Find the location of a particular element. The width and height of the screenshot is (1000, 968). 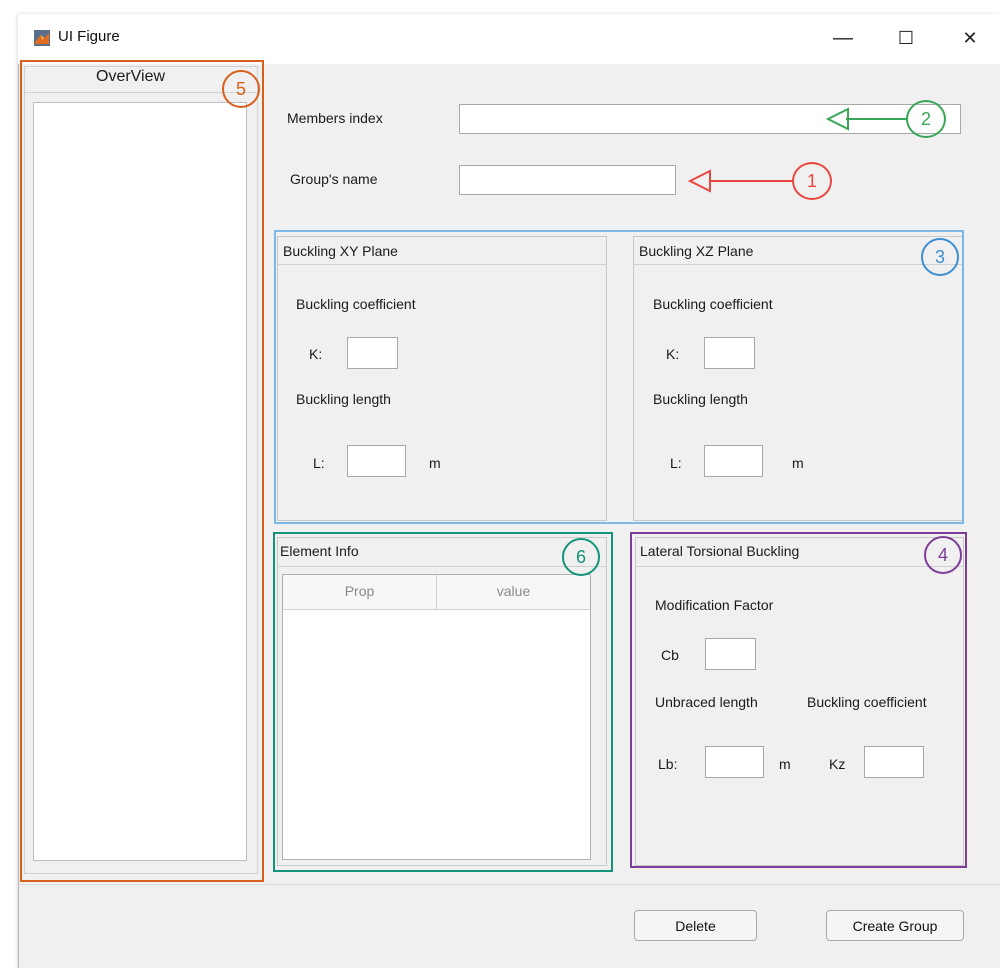

create-group-button: Create Group is located at coordinates (895, 925).